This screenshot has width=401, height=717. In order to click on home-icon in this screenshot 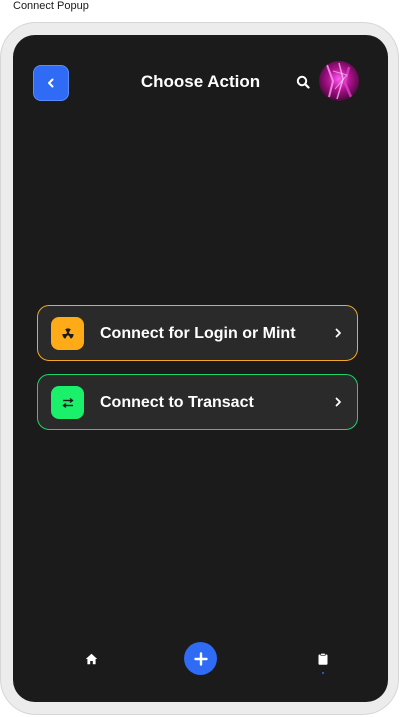, I will do `click(91, 659)`.